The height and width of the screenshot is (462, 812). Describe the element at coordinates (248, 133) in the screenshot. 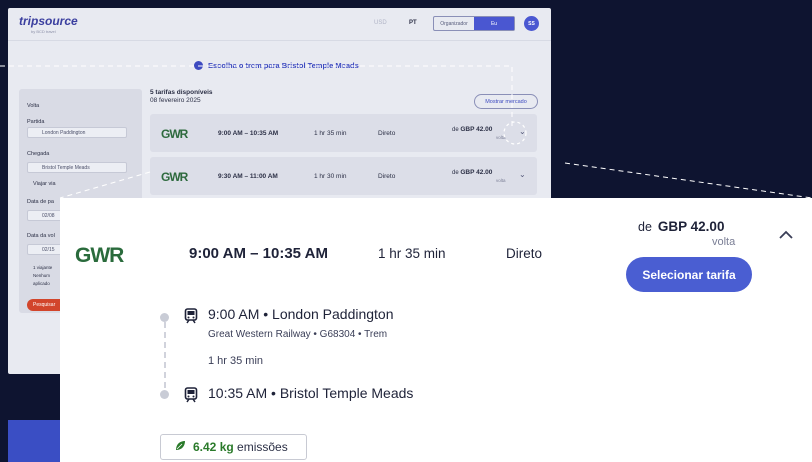

I see `fare-time: 9:00 AM – 10:35 AM` at that location.